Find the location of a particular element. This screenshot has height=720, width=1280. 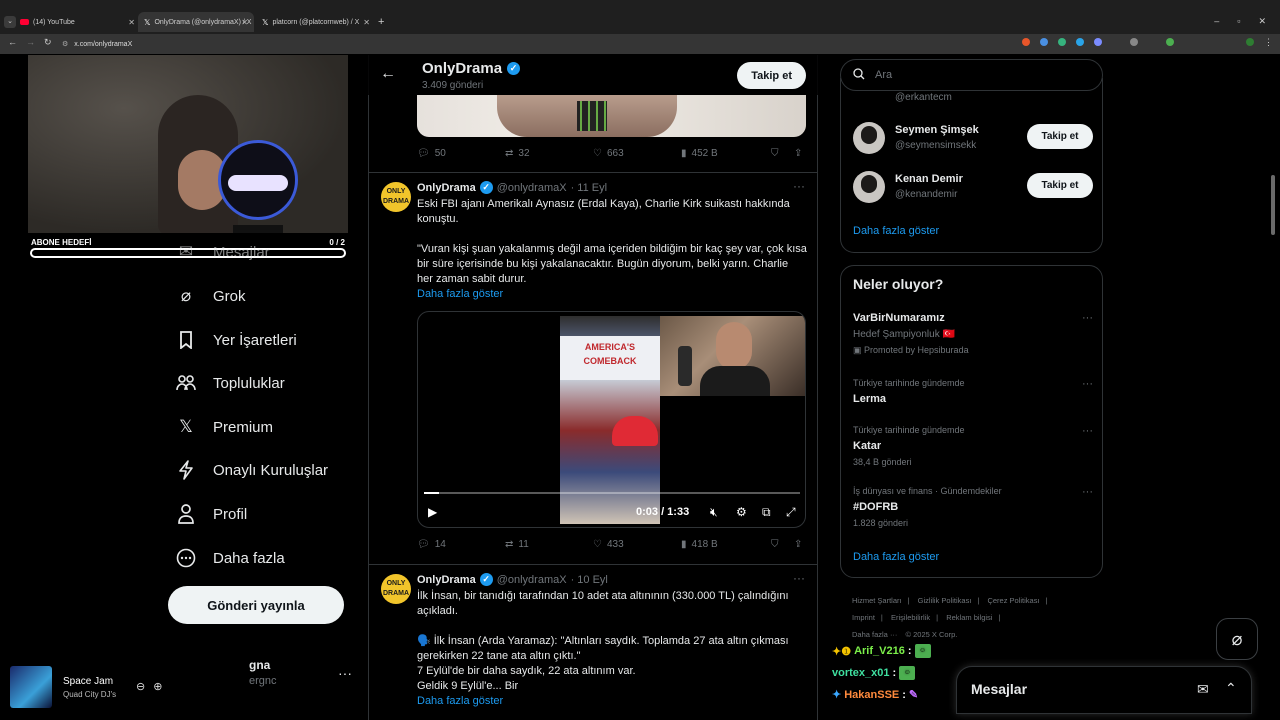

page-scrollbar is located at coordinates (1273, 205).